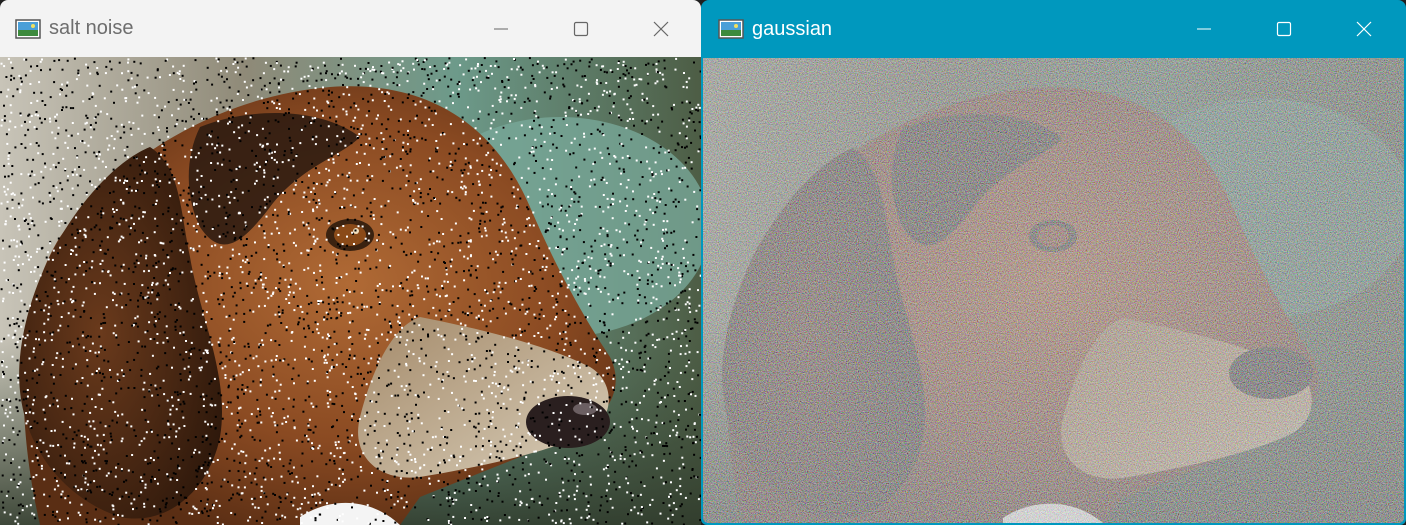 This screenshot has height=525, width=1406. I want to click on window-title: gaussian, so click(792, 28).